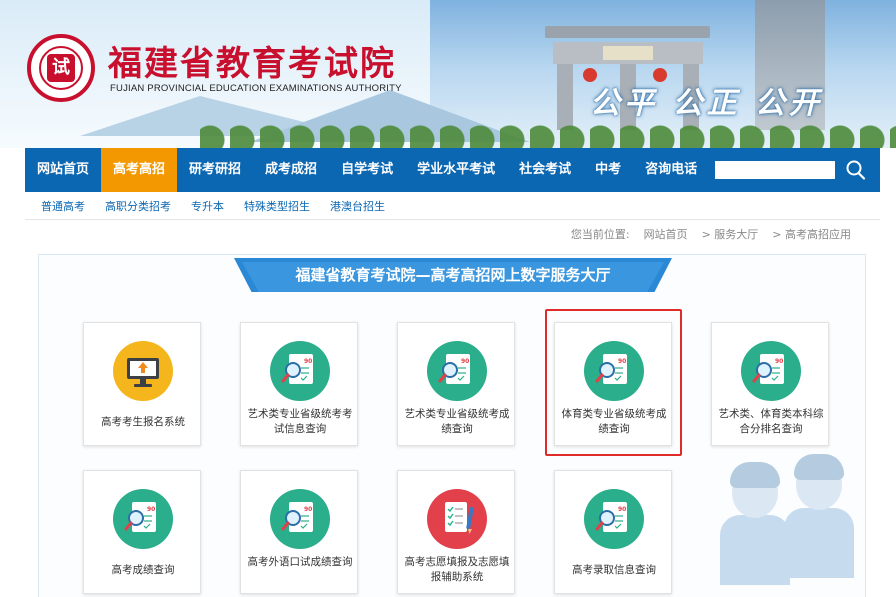 The height and width of the screenshot is (597, 896). What do you see at coordinates (357, 206) in the screenshot?
I see `subnav-item-hkmt: 港澳台招生` at bounding box center [357, 206].